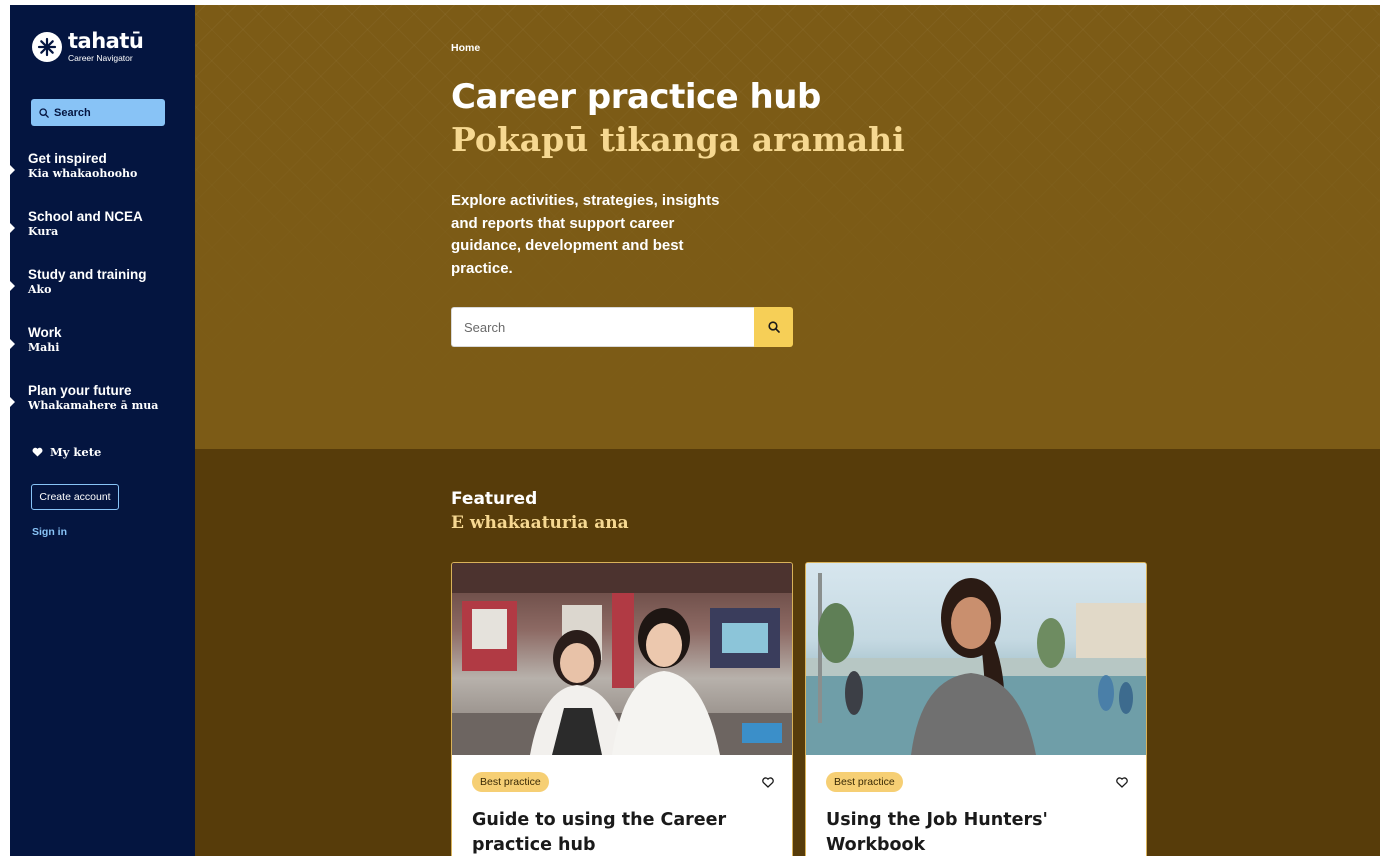  I want to click on card-title: Guide to using the Career practice hub, so click(612, 832).